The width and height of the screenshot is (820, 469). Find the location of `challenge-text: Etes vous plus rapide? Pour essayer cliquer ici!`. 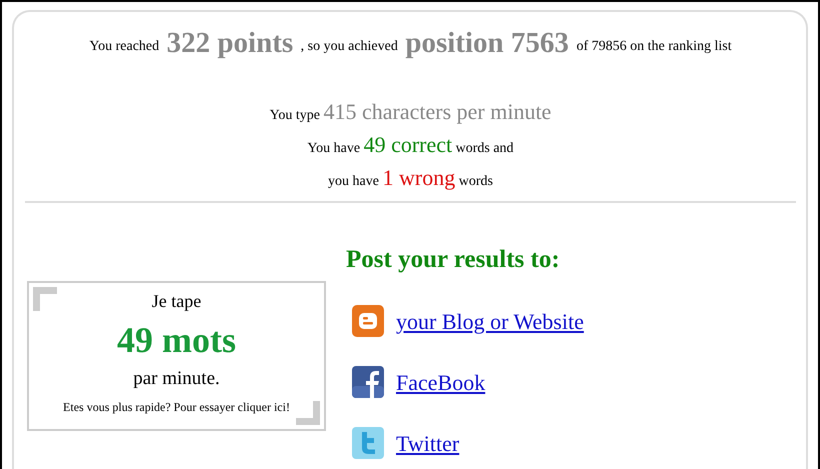

challenge-text: Etes vous plus rapide? Pour essayer cliquer ici! is located at coordinates (176, 407).